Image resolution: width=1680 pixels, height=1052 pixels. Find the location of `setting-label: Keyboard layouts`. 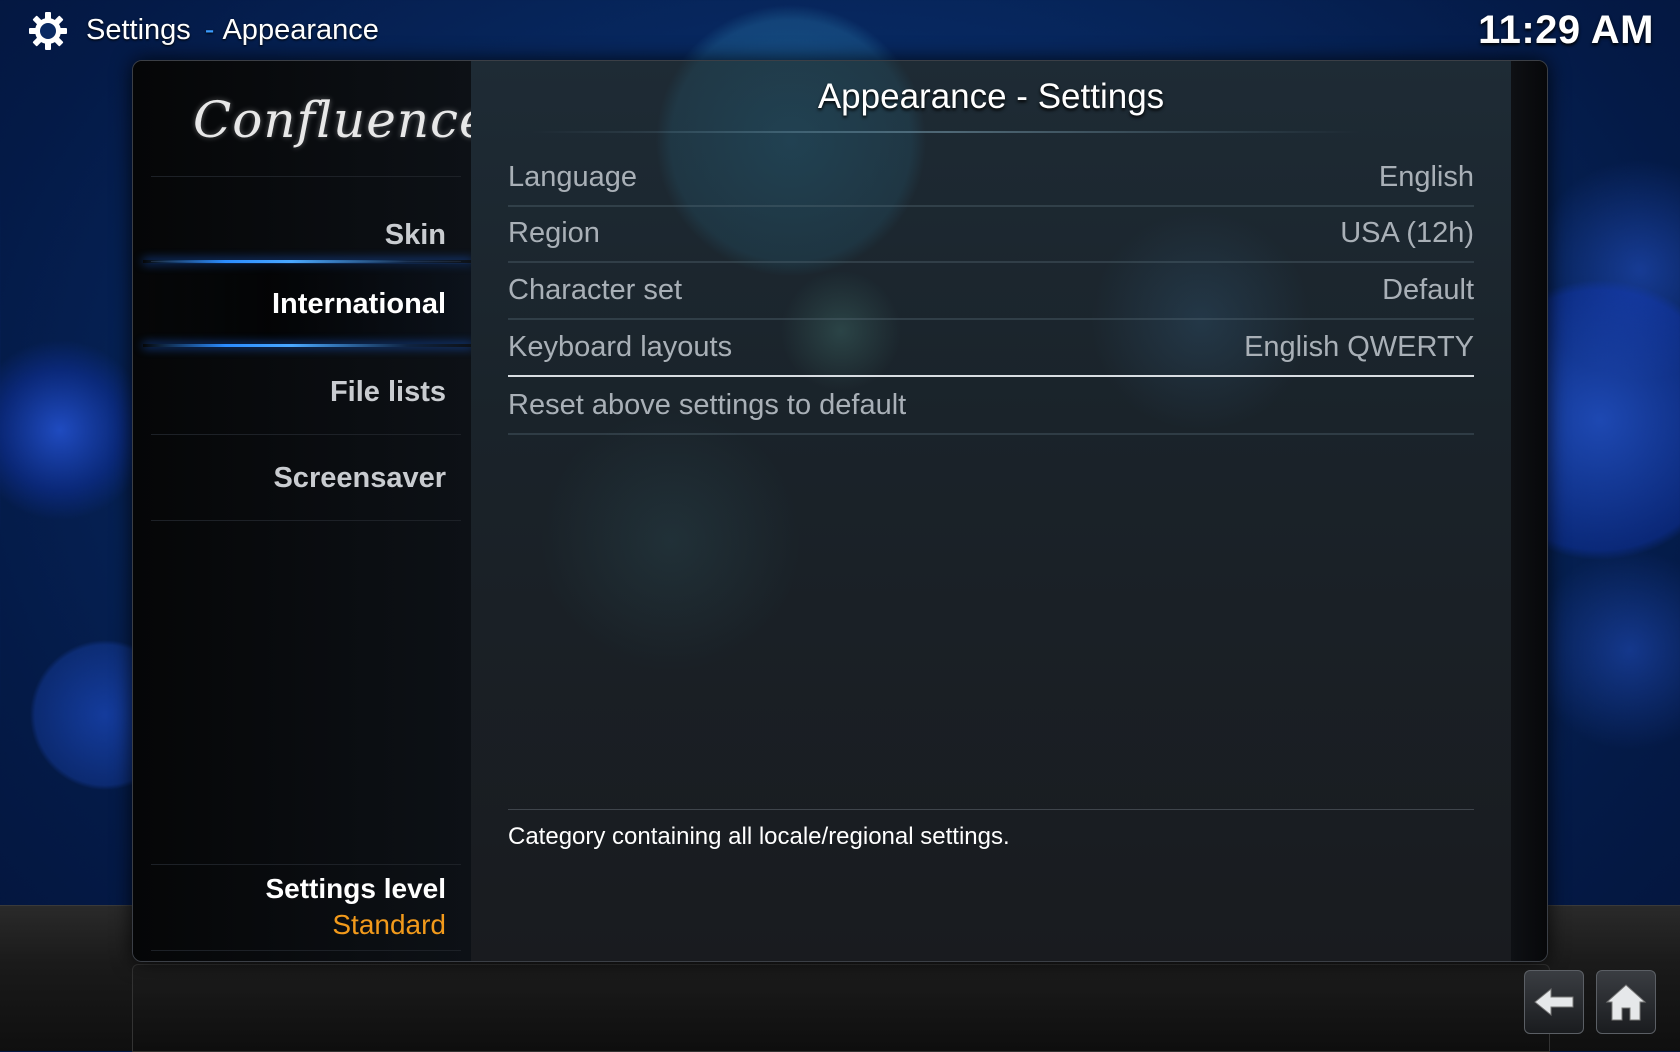

setting-label: Keyboard layouts is located at coordinates (620, 346).